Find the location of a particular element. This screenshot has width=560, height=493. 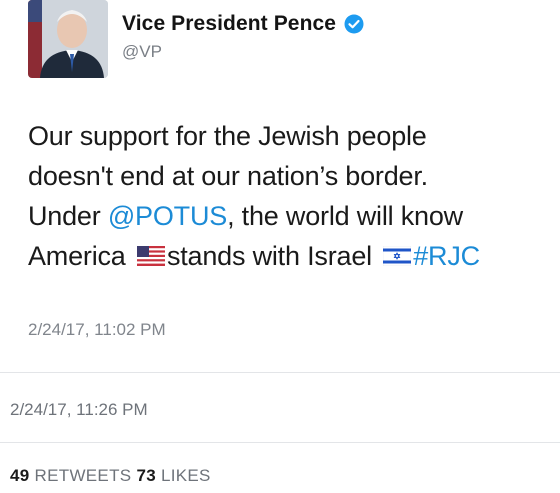

tweet-text-segment: stands with Israel is located at coordinates (273, 256).